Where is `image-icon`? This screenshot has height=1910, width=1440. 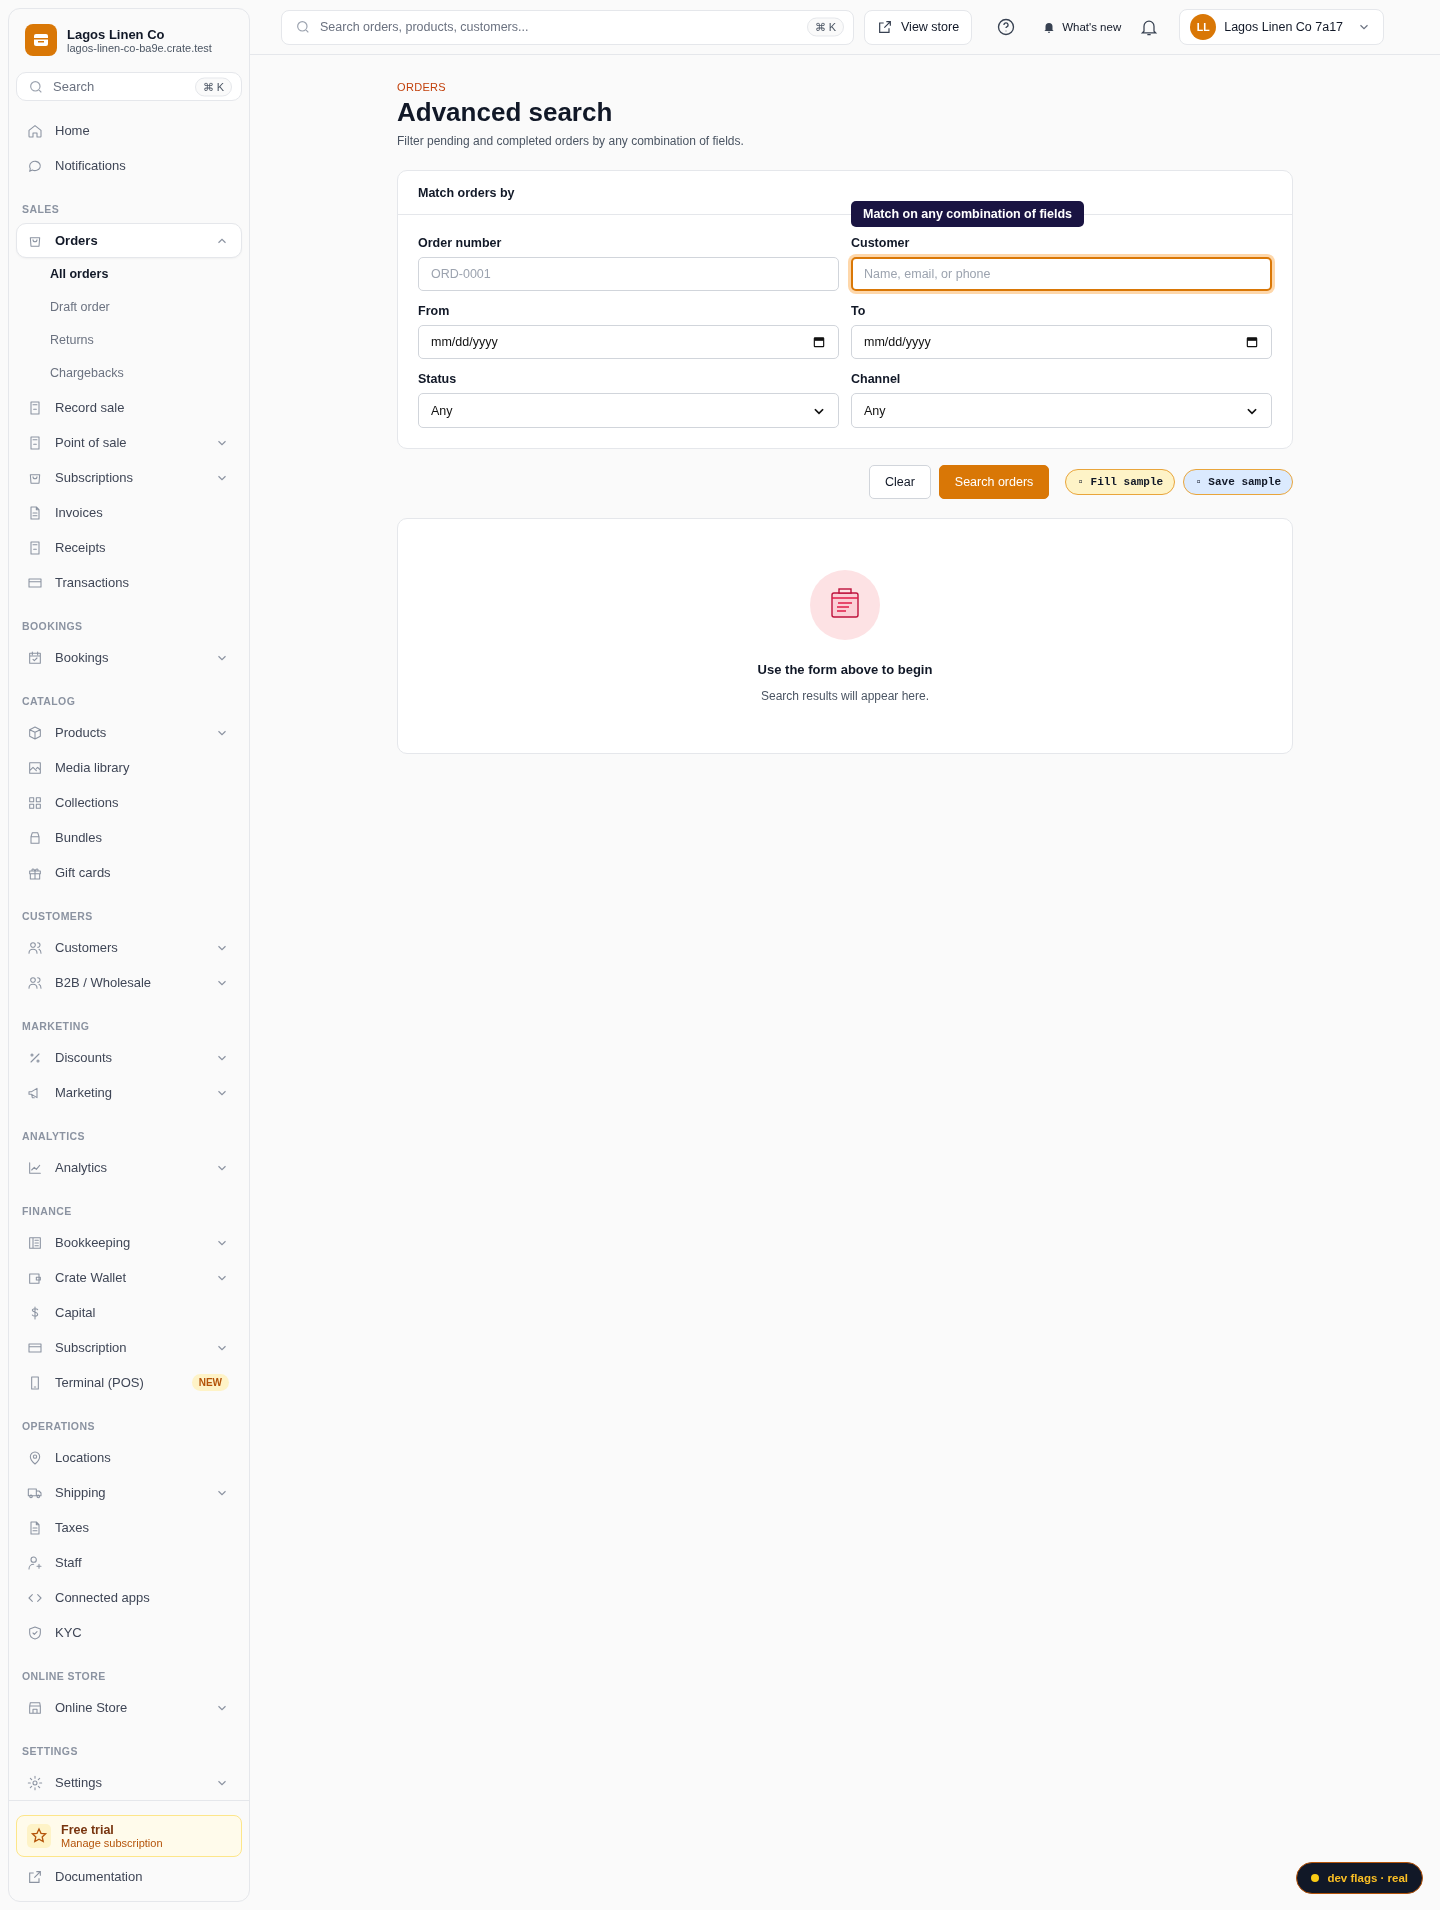
image-icon is located at coordinates (35, 767).